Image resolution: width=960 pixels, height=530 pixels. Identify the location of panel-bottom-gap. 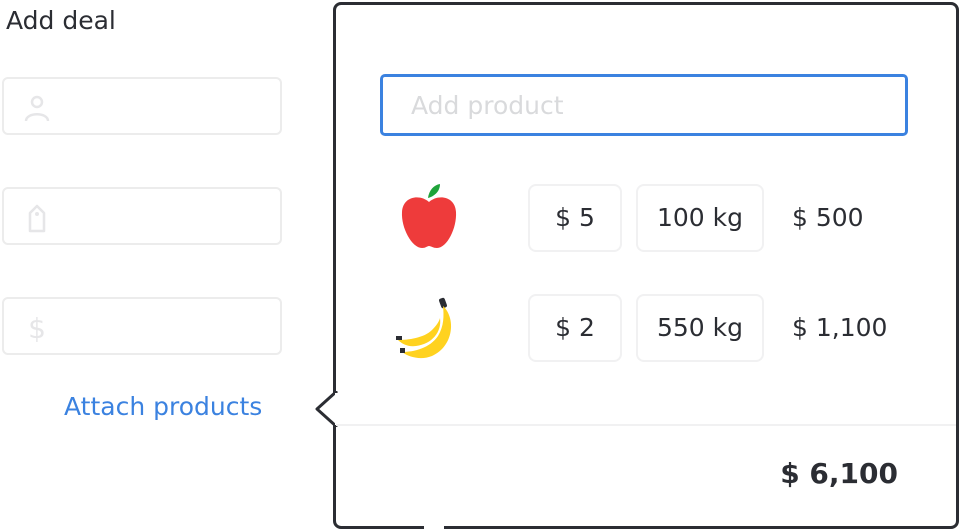
(434, 527).